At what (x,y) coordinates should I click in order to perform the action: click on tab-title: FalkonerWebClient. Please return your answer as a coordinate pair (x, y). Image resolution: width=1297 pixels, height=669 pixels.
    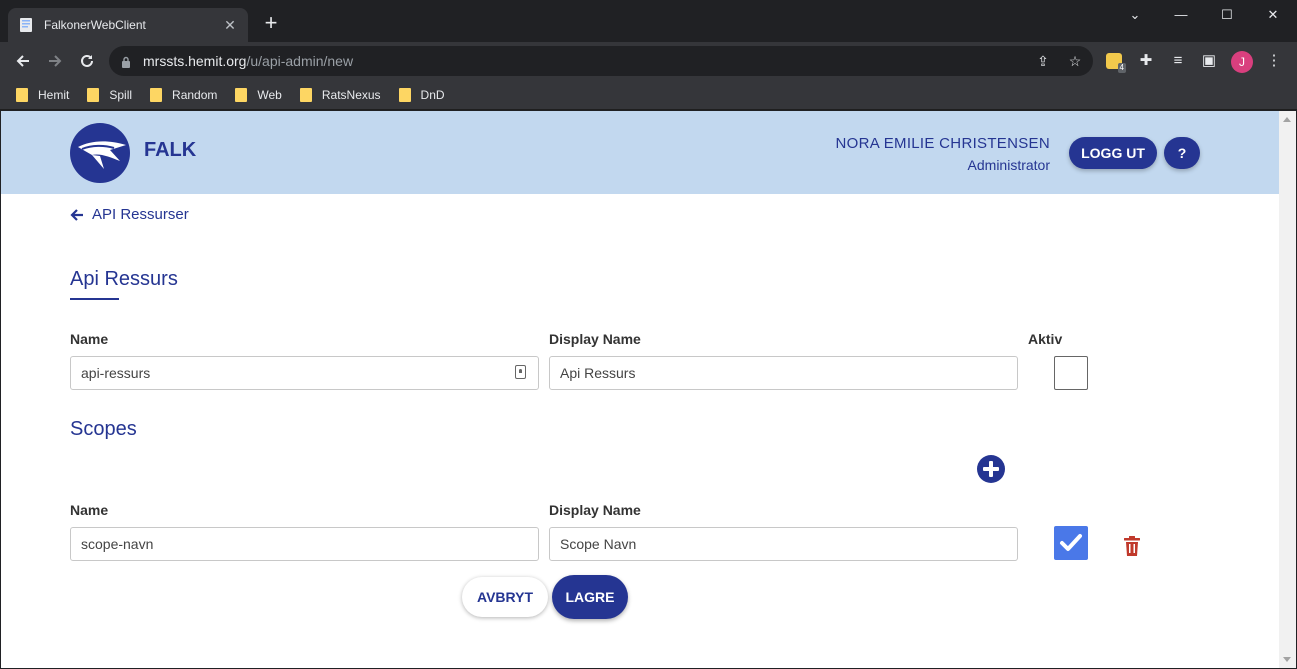
    Looking at the image, I should click on (95, 25).